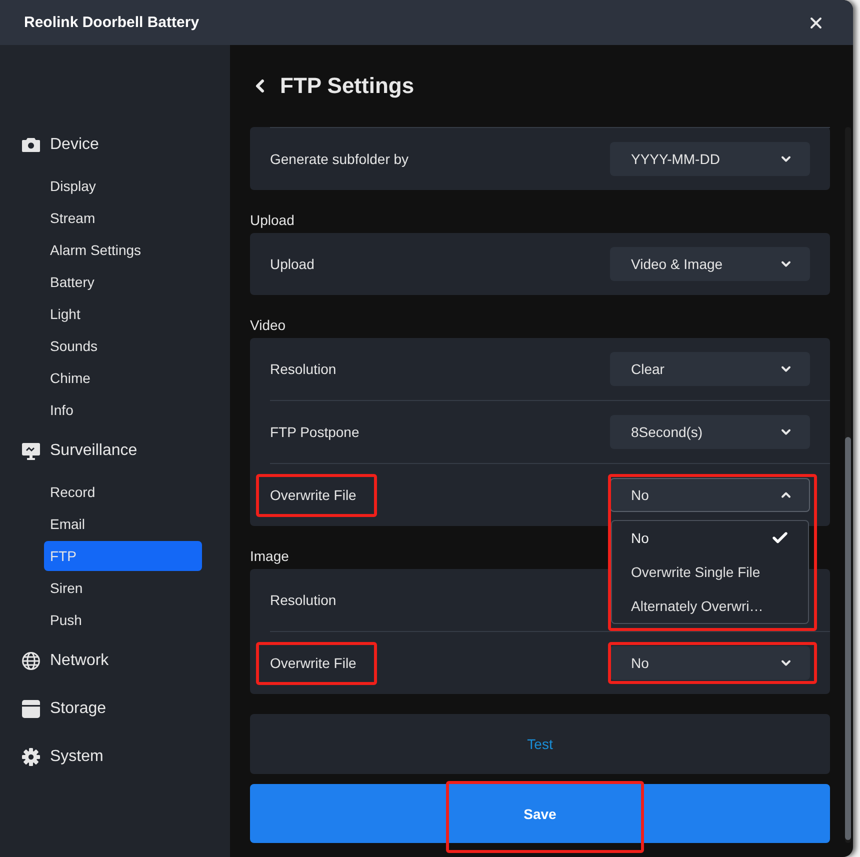 This screenshot has width=860, height=857. I want to click on dropdown-select: Clear, so click(710, 369).